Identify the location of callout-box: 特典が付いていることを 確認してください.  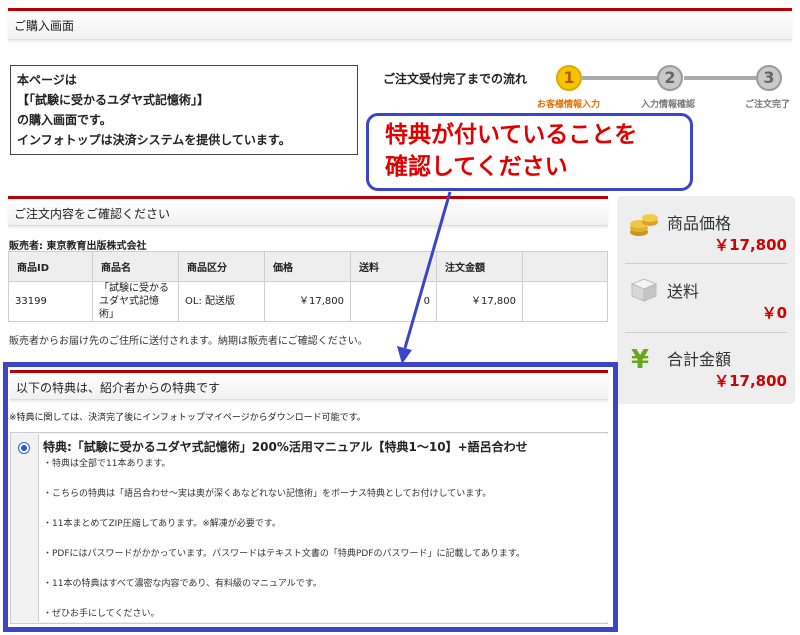
(529, 152).